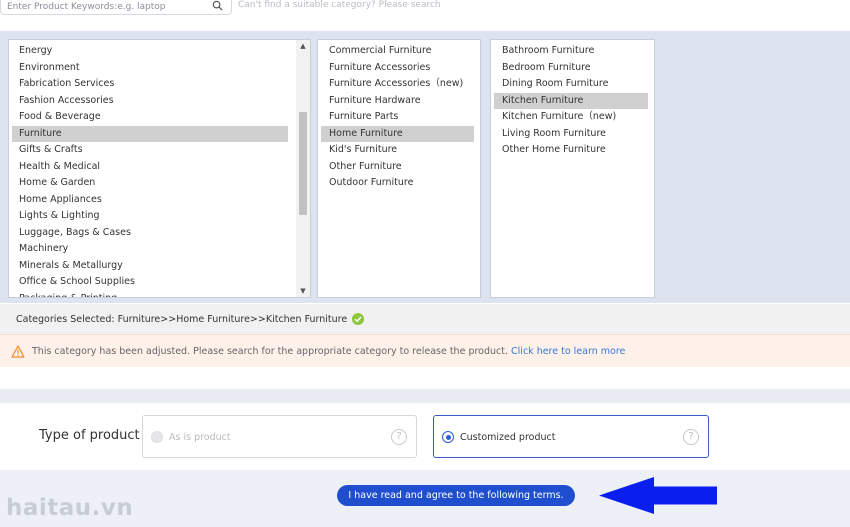 The height and width of the screenshot is (527, 850). What do you see at coordinates (150, 133) in the screenshot?
I see `category-item-level1: Furniture` at bounding box center [150, 133].